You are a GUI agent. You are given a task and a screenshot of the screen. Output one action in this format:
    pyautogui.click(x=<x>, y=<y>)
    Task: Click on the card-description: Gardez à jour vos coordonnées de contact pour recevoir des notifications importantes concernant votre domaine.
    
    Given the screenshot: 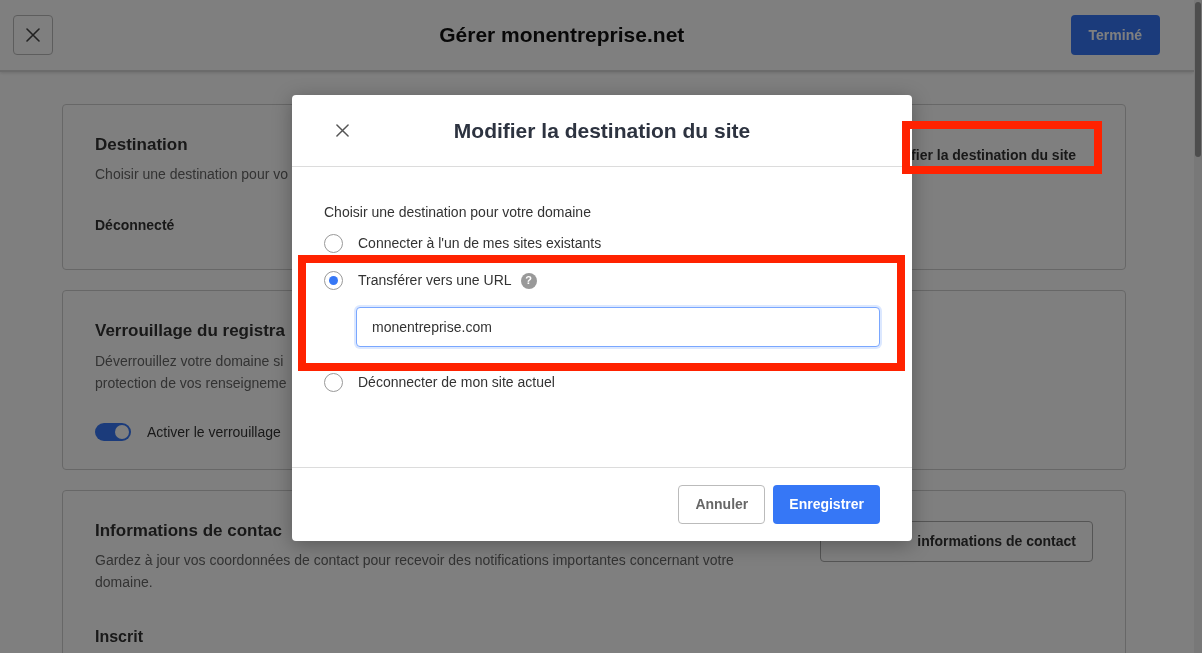 What is the action you would take?
    pyautogui.click(x=415, y=572)
    